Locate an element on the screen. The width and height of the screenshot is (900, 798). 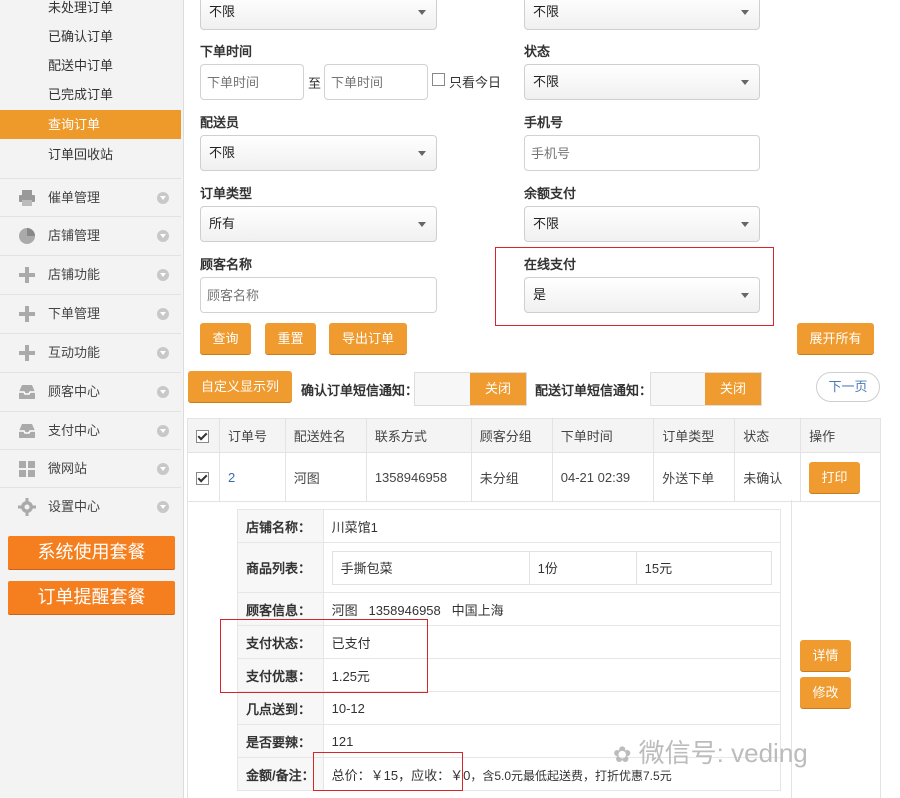
column-header: 顾客分组 is located at coordinates (511, 435).